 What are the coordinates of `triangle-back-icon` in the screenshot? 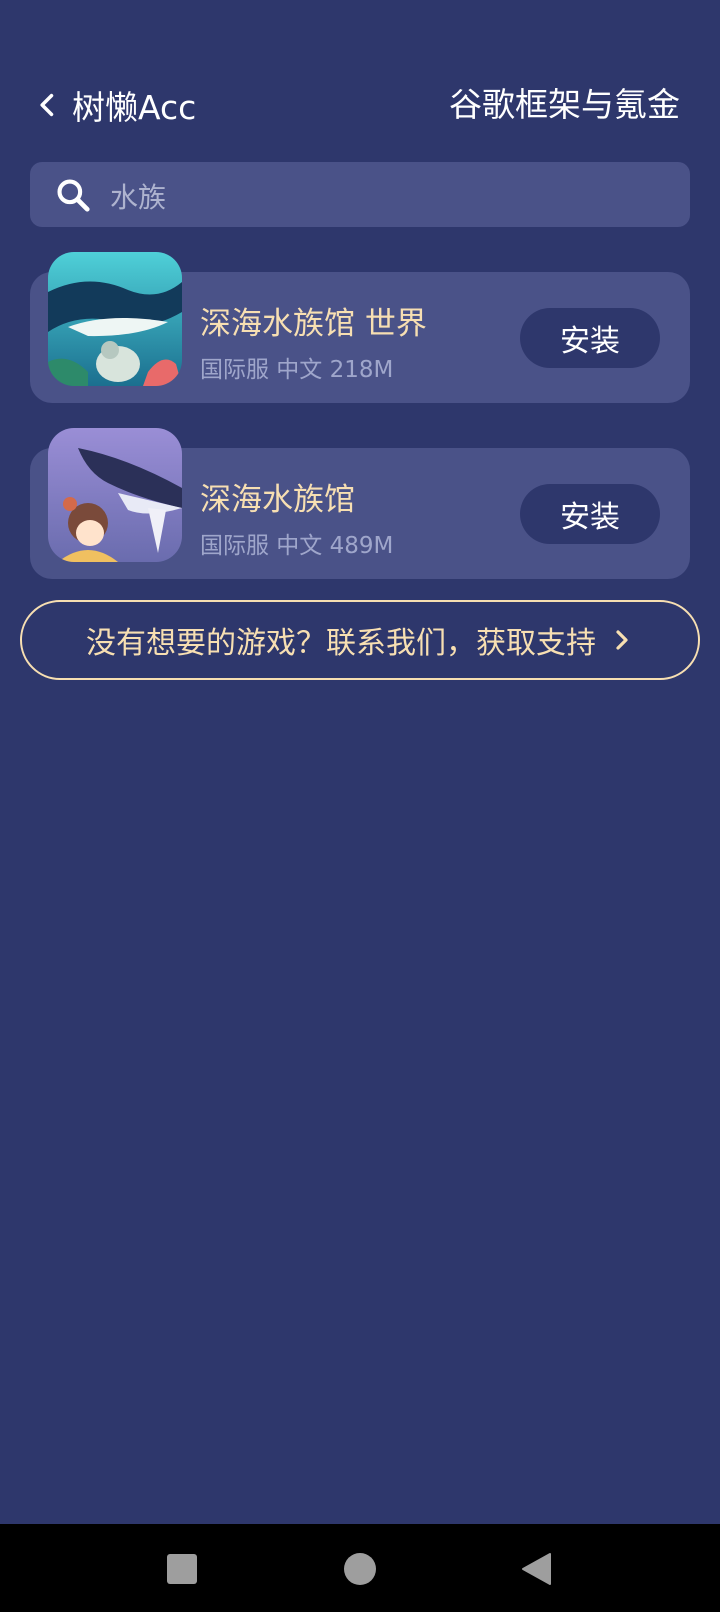 It's located at (536, 1569).